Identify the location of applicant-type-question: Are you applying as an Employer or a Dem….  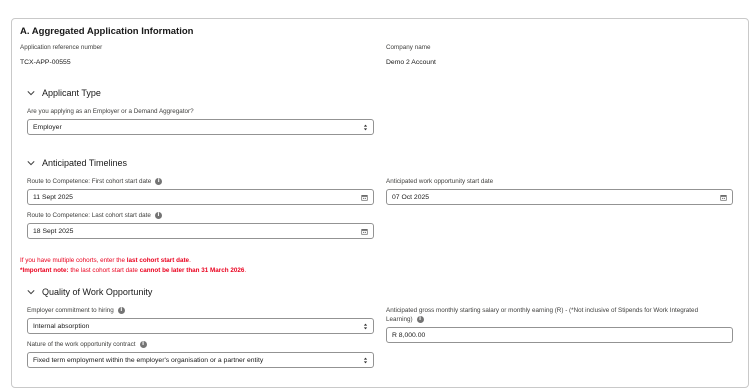
(110, 111).